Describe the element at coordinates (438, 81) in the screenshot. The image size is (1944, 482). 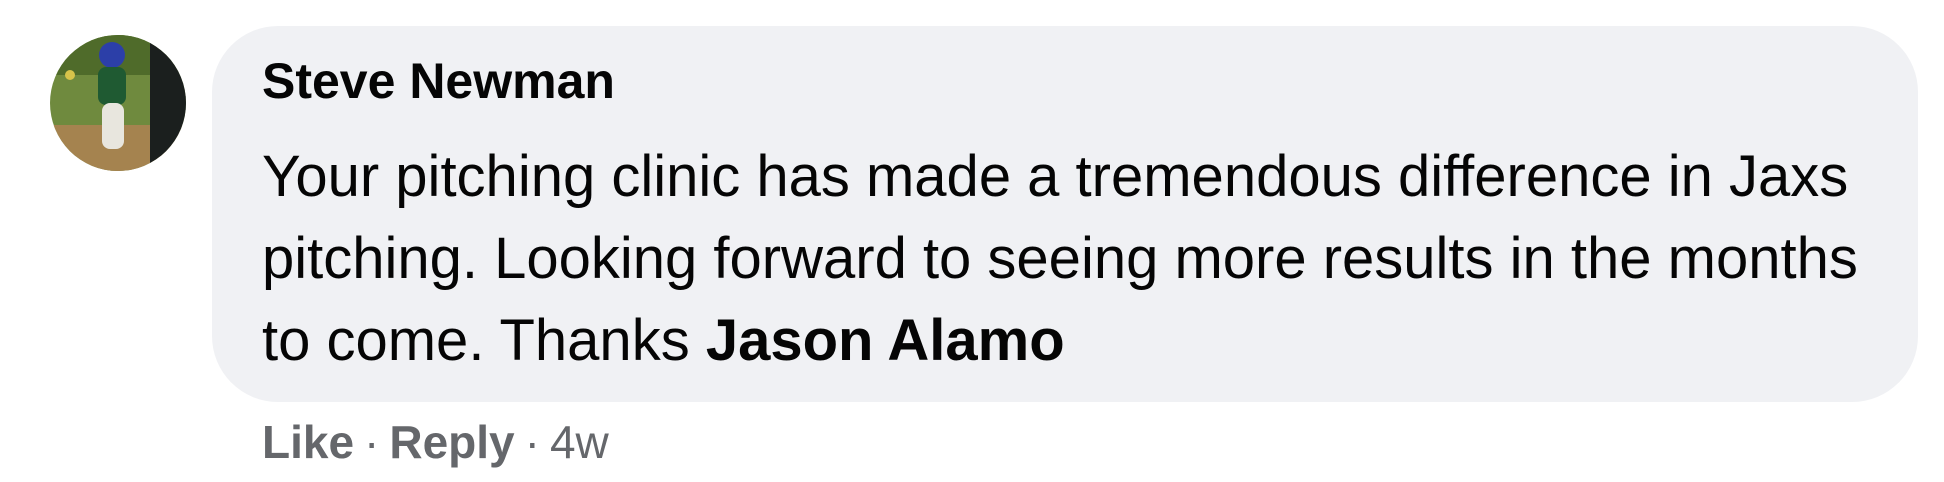
I see `comment-author: Steve Newman` at that location.